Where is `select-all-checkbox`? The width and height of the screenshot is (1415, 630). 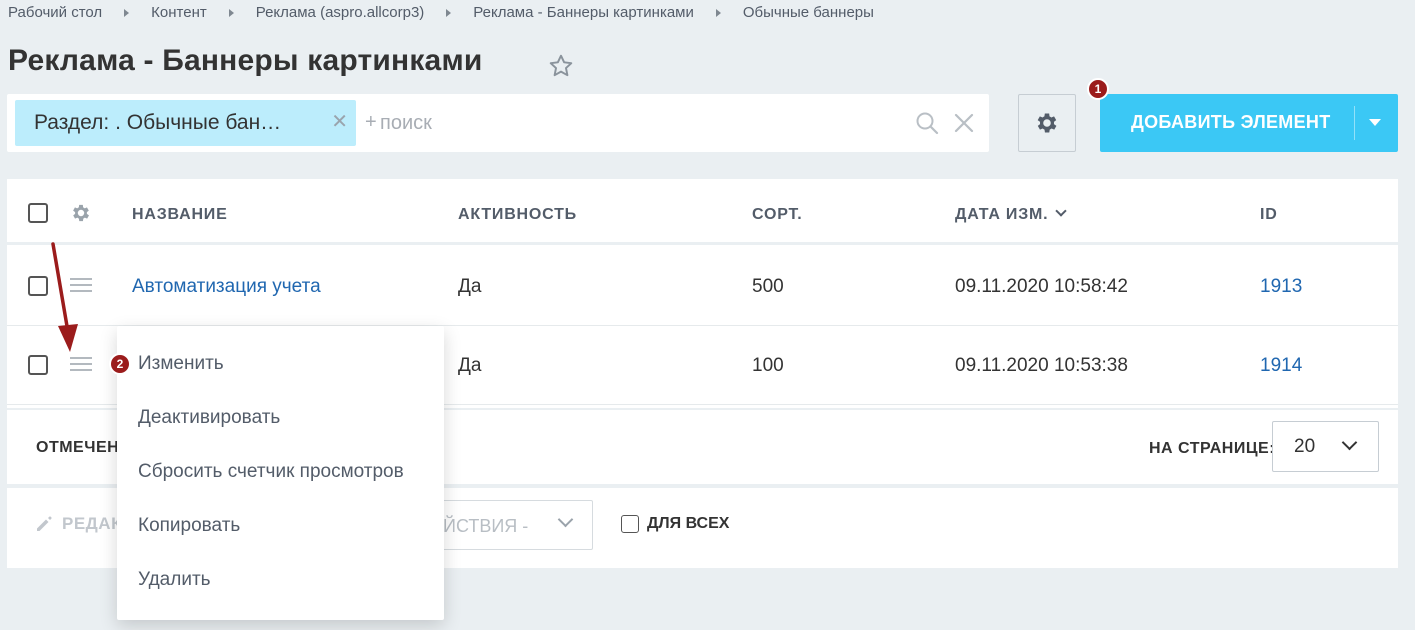 select-all-checkbox is located at coordinates (38, 213).